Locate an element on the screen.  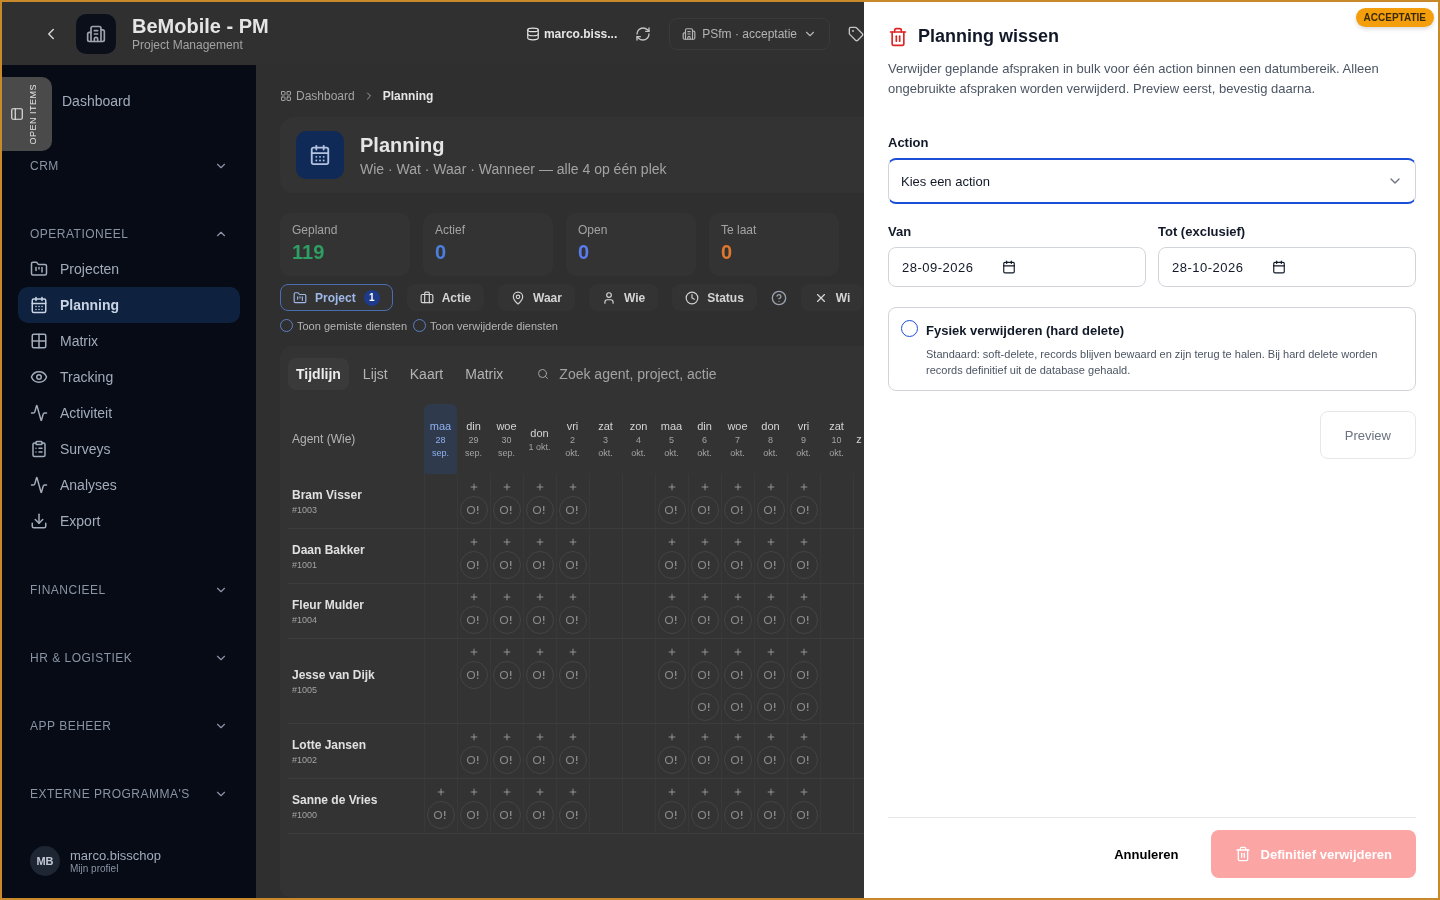
sidebar-item: Activiteit is located at coordinates (129, 413).